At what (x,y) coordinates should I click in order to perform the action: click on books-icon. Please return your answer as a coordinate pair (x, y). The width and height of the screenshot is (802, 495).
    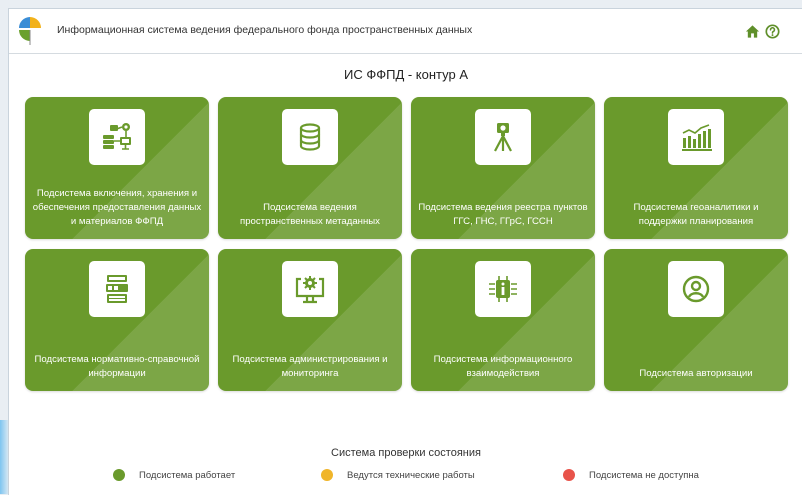
    Looking at the image, I should click on (117, 289).